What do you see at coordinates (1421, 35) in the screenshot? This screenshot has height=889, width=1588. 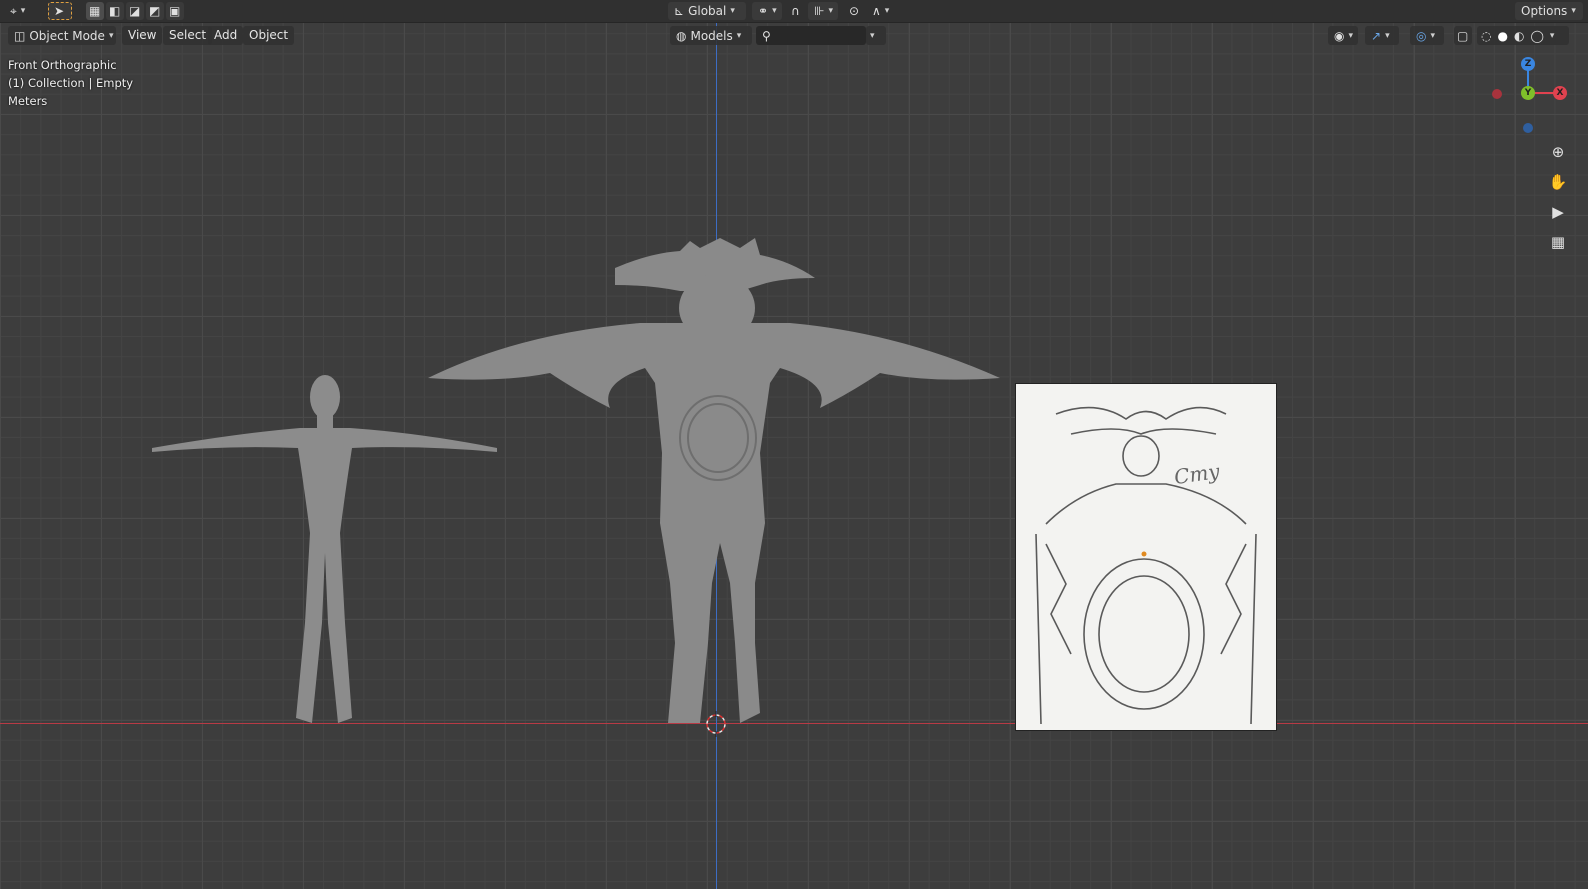 I see `overlays-icon: ◎` at bounding box center [1421, 35].